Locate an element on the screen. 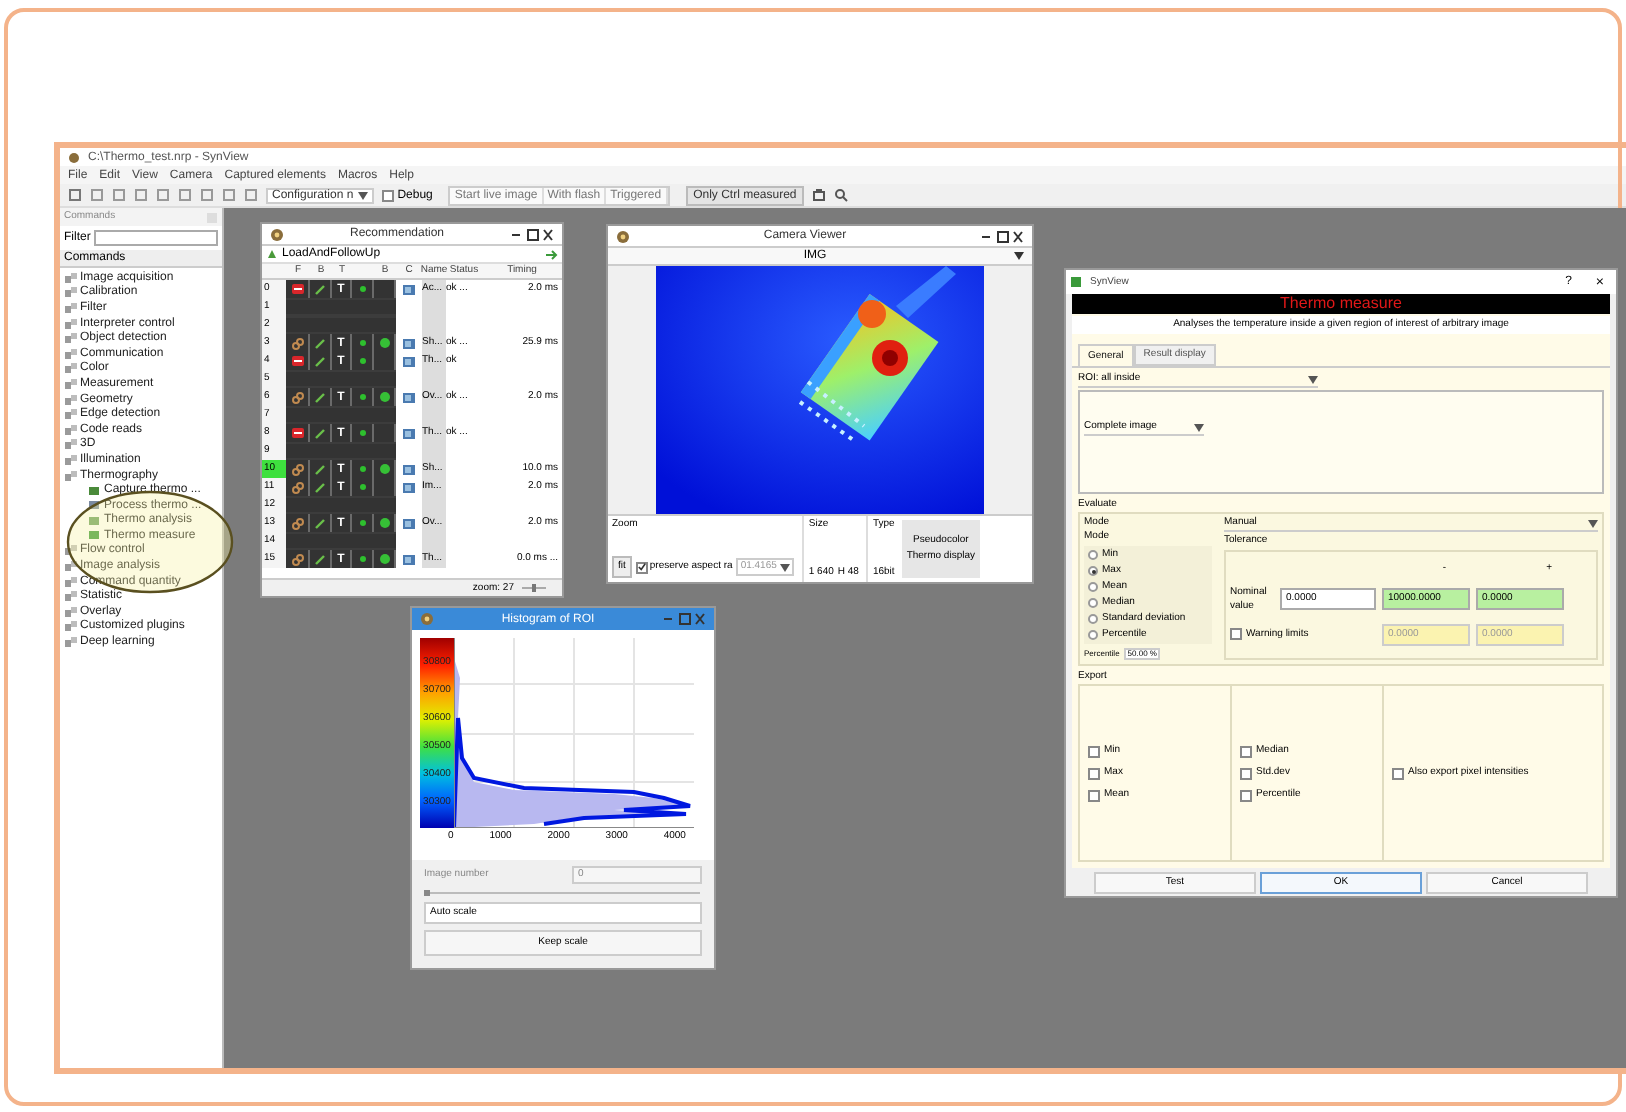 This screenshot has width=1626, height=1112. search-icon is located at coordinates (841, 195).